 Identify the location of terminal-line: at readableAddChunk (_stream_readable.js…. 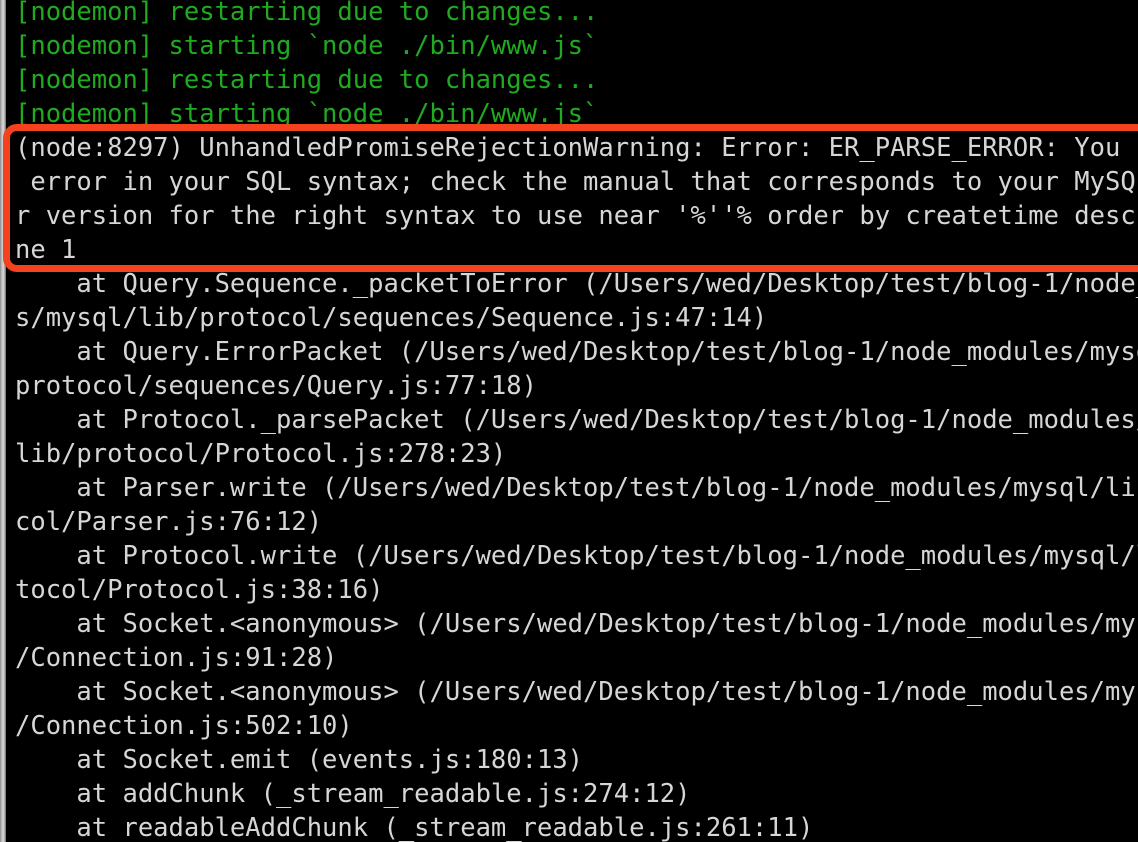
(414, 827).